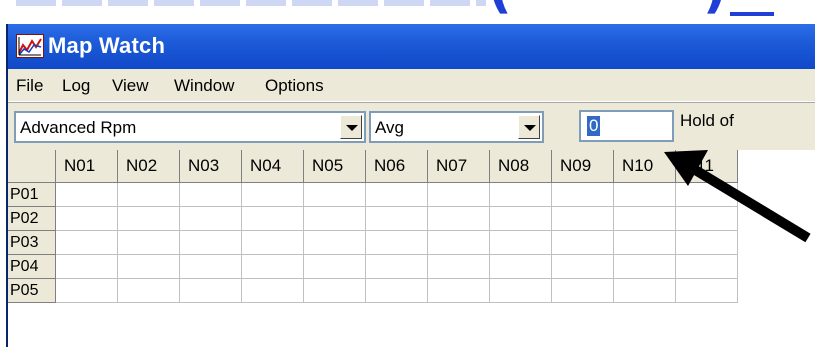 The height and width of the screenshot is (347, 815). What do you see at coordinates (645, 166) in the screenshot?
I see `column-header-n10: N10` at bounding box center [645, 166].